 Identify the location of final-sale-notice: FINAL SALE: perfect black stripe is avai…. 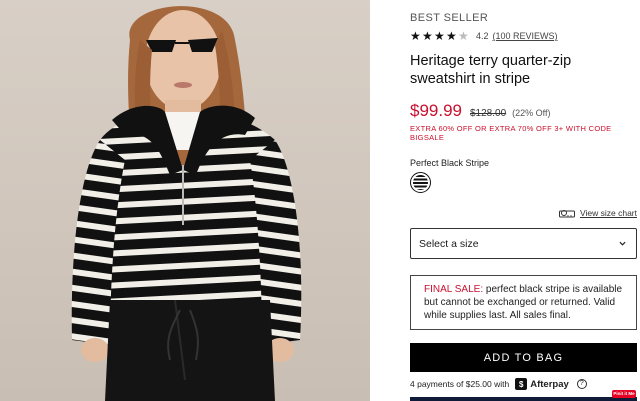
(523, 302).